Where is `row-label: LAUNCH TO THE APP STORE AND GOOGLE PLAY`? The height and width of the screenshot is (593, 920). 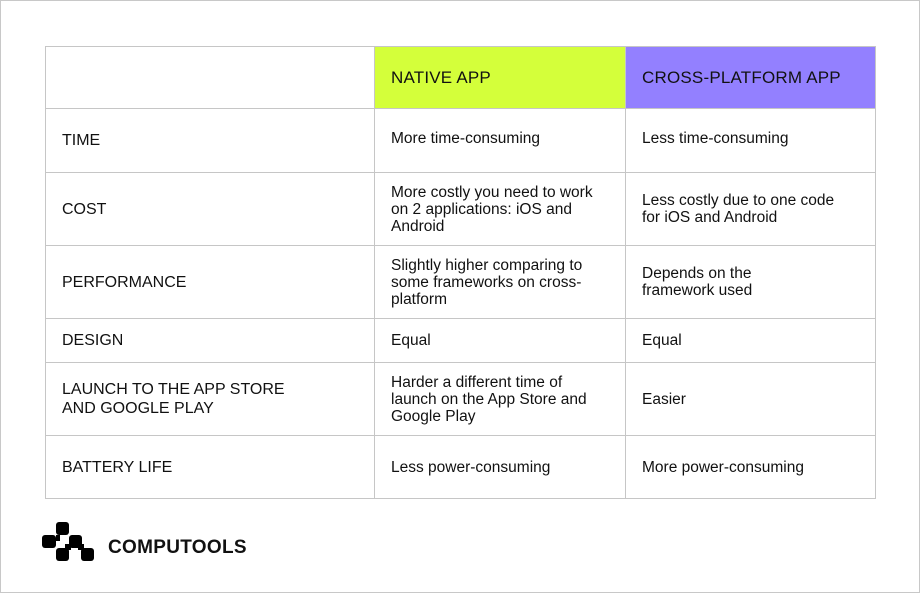
row-label: LAUNCH TO THE APP STORE AND GOOGLE PLAY is located at coordinates (210, 399).